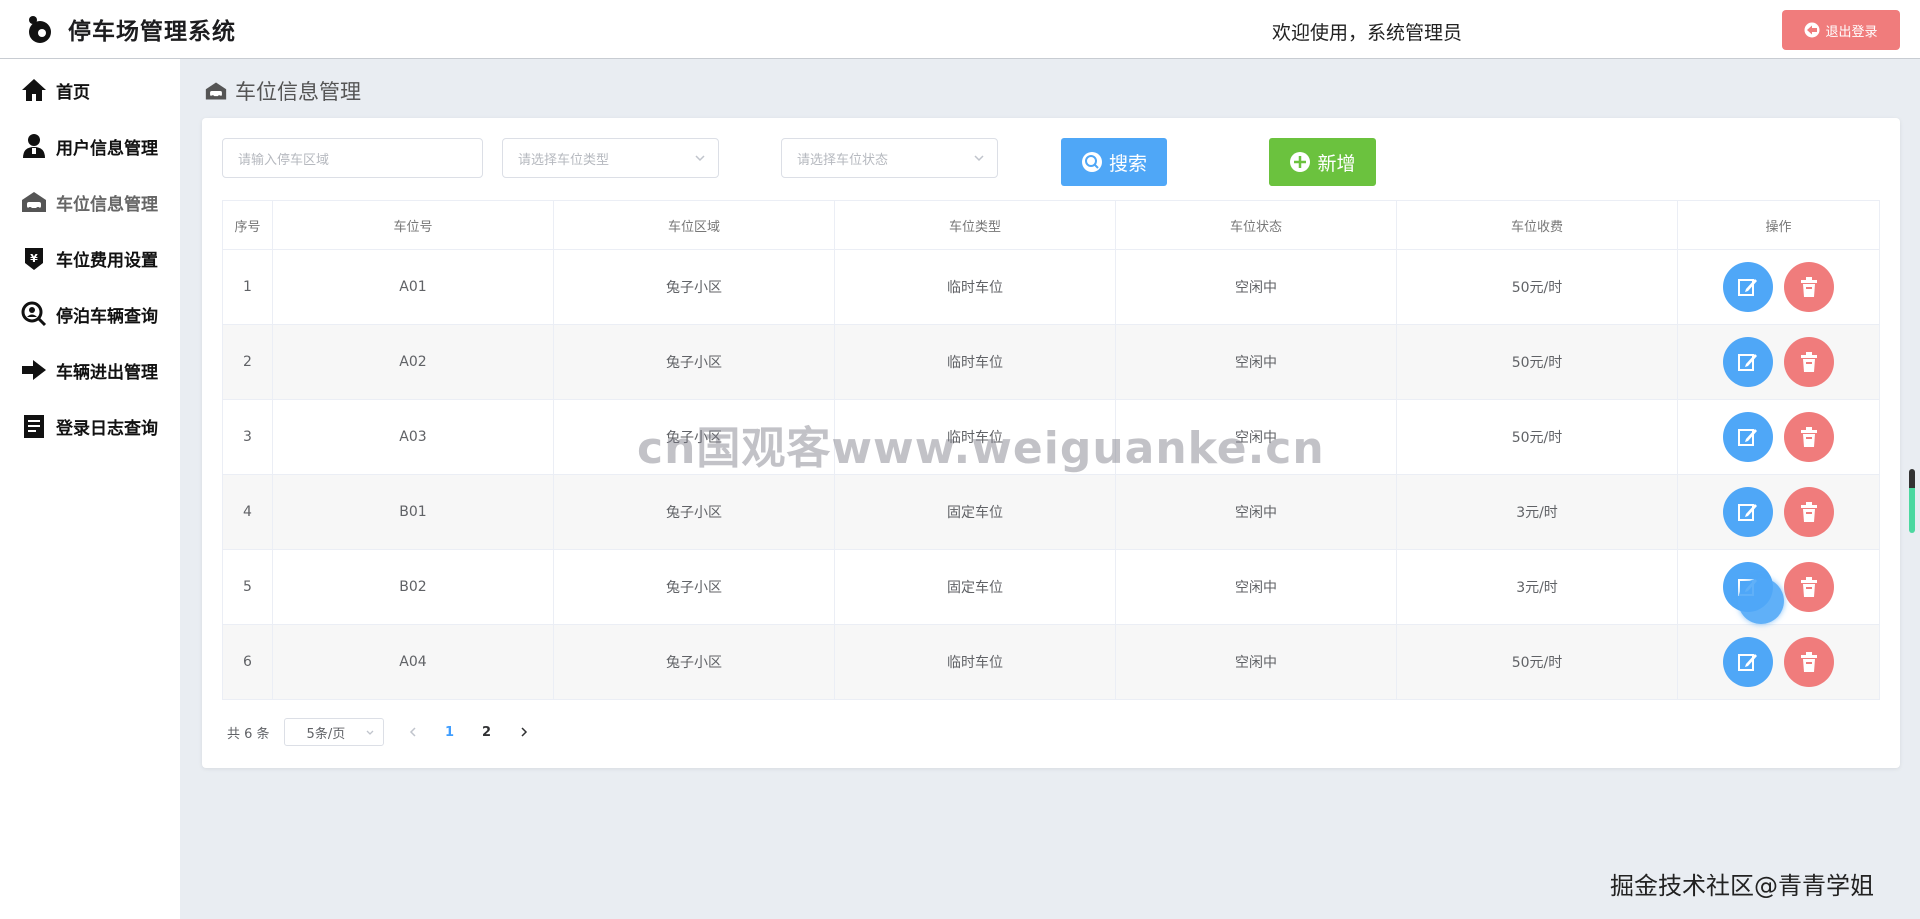 Image resolution: width=1920 pixels, height=919 pixels. Describe the element at coordinates (1114, 162) in the screenshot. I see `search-button: 搜索` at that location.